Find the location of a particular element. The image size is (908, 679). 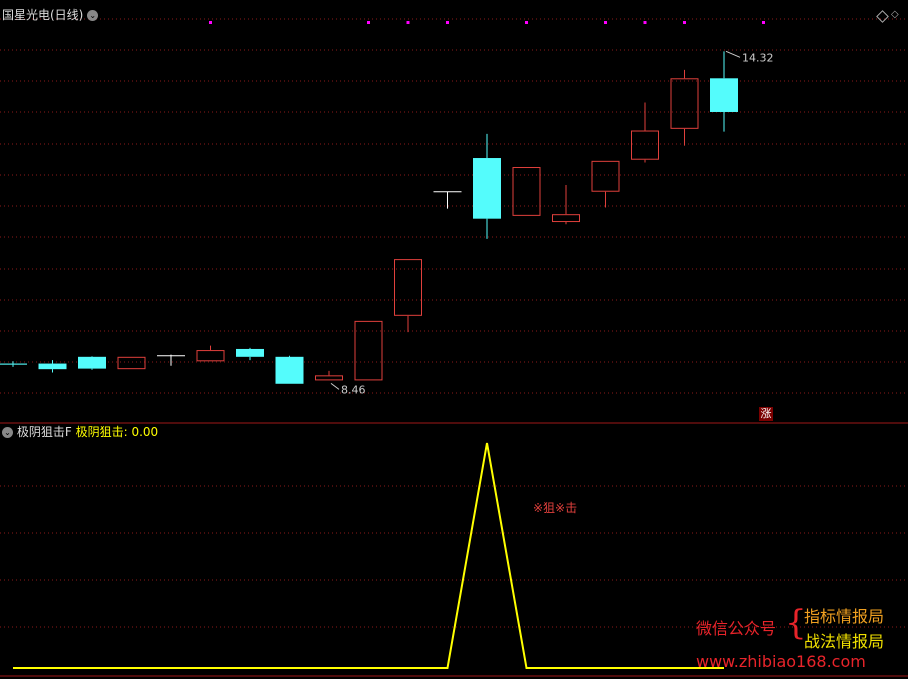

watermark-line2: 战法情报局 is located at coordinates (844, 641).